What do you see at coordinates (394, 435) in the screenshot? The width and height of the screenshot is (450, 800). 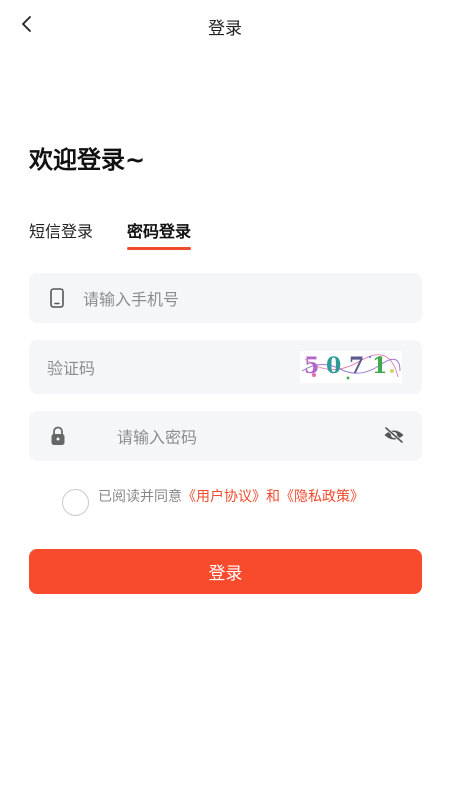 I see `eye-off-icon` at bounding box center [394, 435].